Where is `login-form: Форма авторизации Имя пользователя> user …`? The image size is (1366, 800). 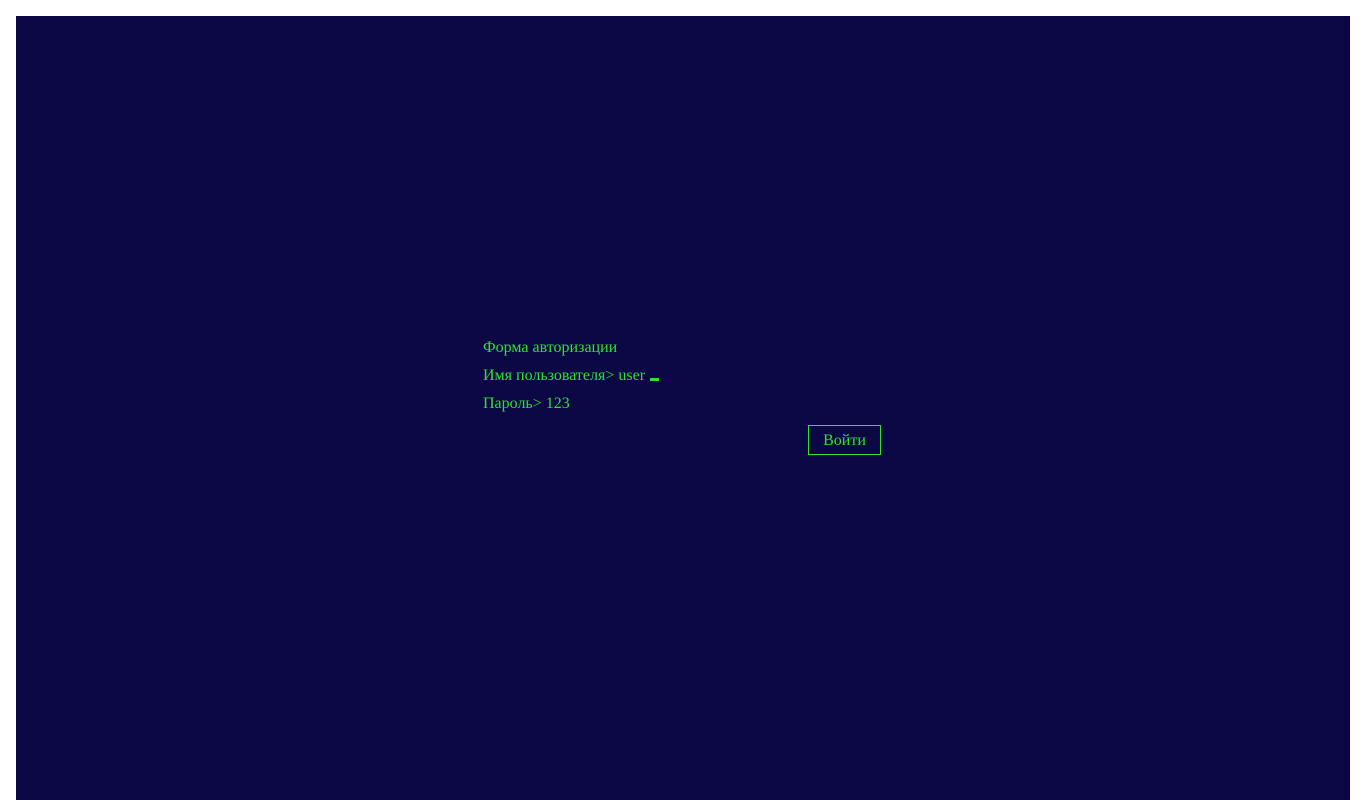
login-form: Форма авторизации Имя пользователя> user … is located at coordinates (683, 400).